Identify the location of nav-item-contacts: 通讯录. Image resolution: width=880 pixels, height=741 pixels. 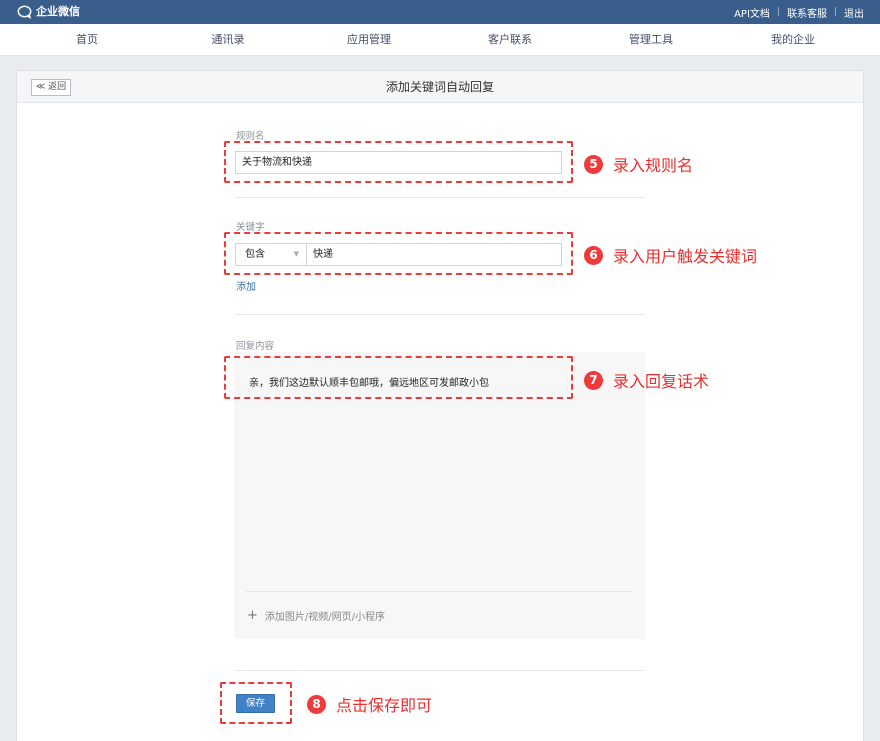
(228, 40).